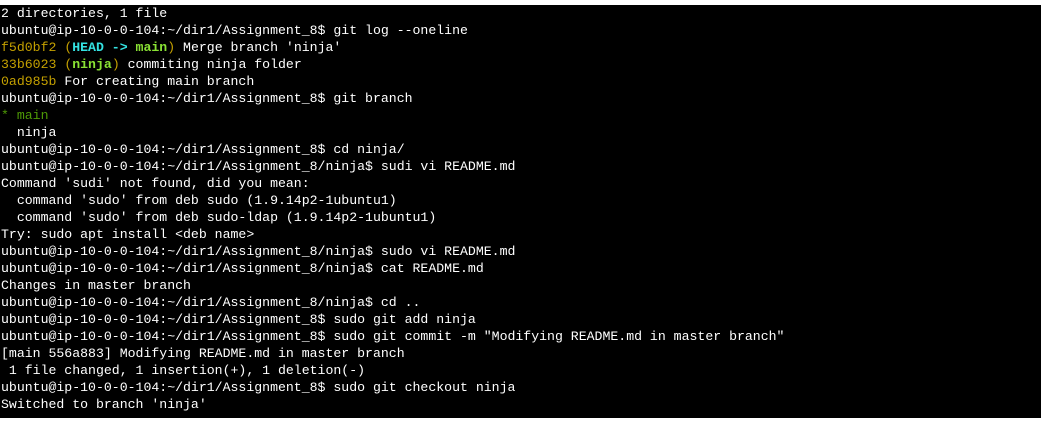 The width and height of the screenshot is (1041, 432). What do you see at coordinates (128, 234) in the screenshot?
I see `terminal-text-segment: Try: sudo apt install <deb name>` at bounding box center [128, 234].